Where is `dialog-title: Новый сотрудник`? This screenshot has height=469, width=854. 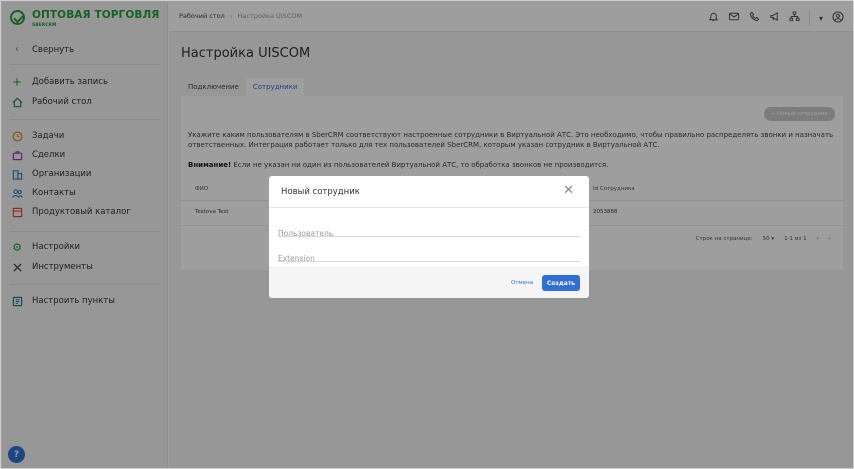
dialog-title: Новый сотрудник is located at coordinates (320, 192).